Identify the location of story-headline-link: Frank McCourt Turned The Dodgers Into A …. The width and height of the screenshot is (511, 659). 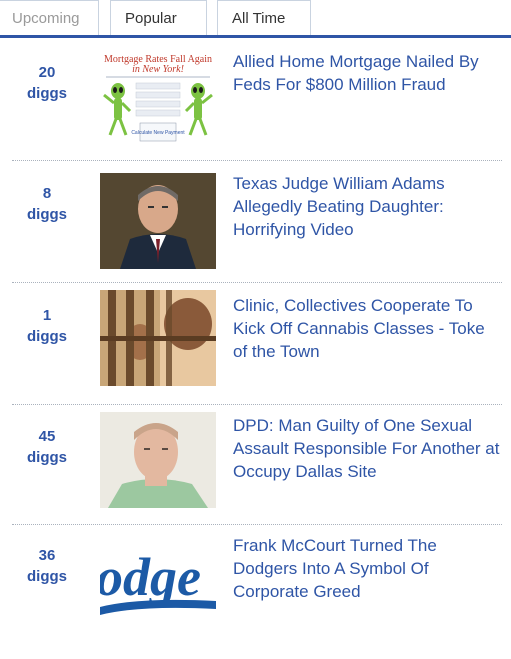
(368, 568).